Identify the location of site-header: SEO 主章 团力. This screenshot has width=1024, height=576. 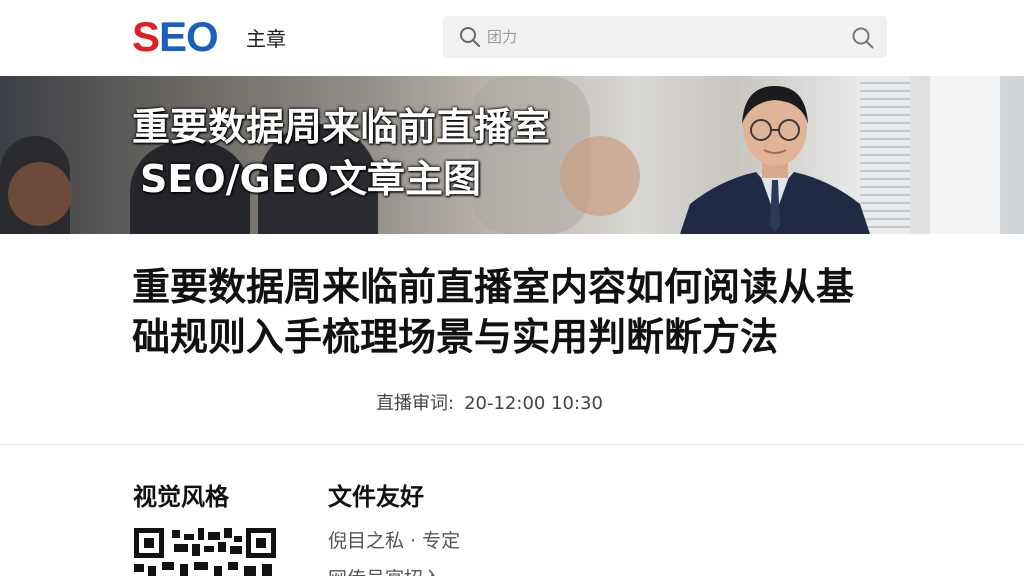
(512, 38).